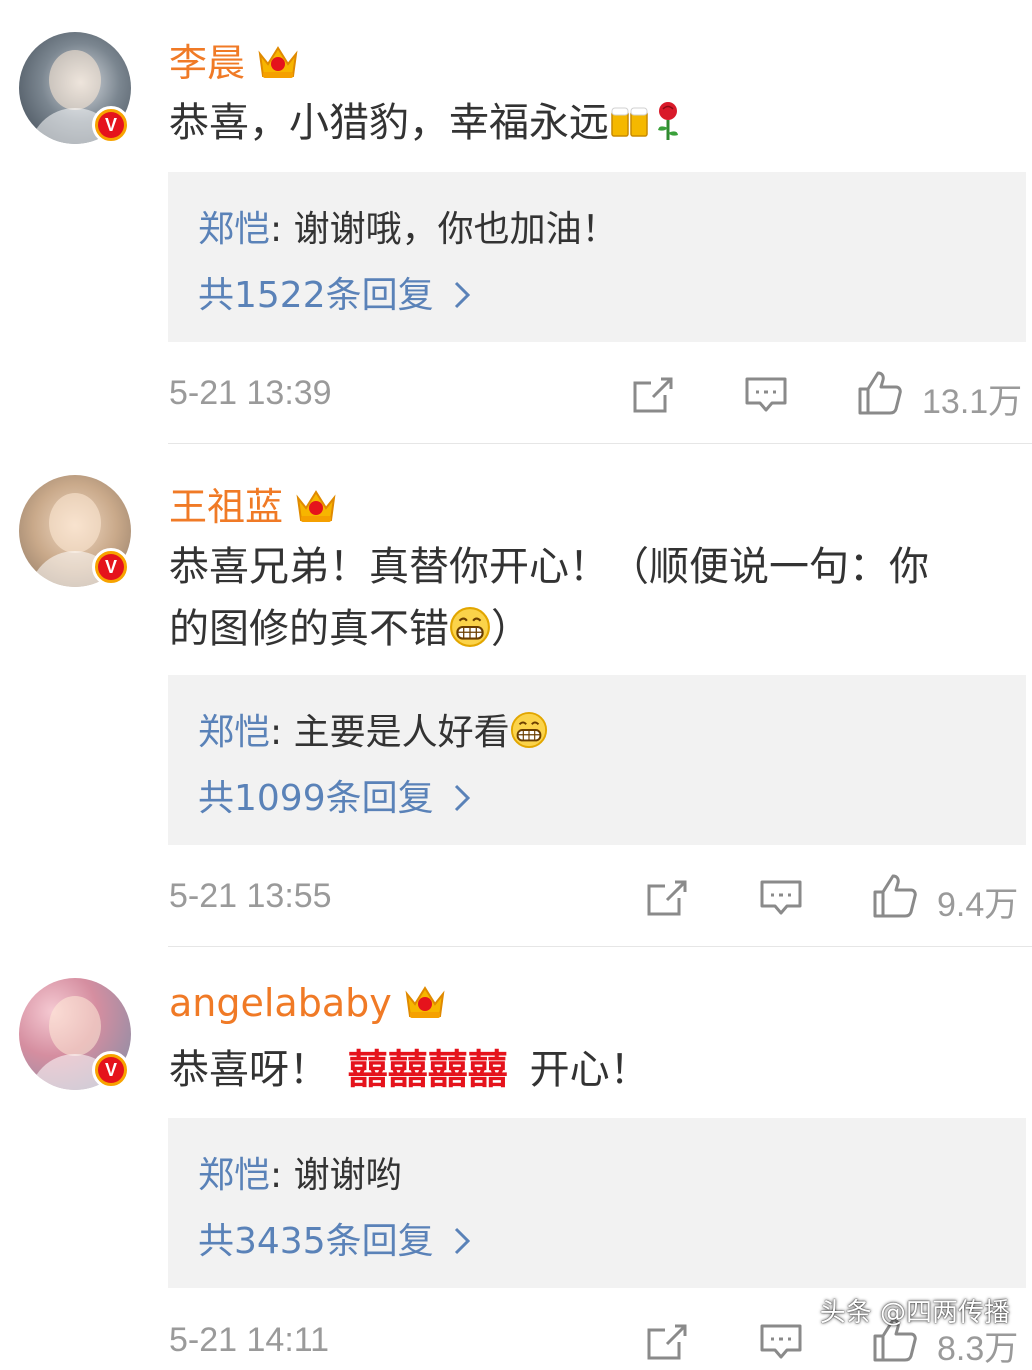 This screenshot has height=1370, width=1032. Describe the element at coordinates (597, 1203) in the screenshot. I see `reply-box: 郑恺: 谢谢哟 共3435条回复` at that location.